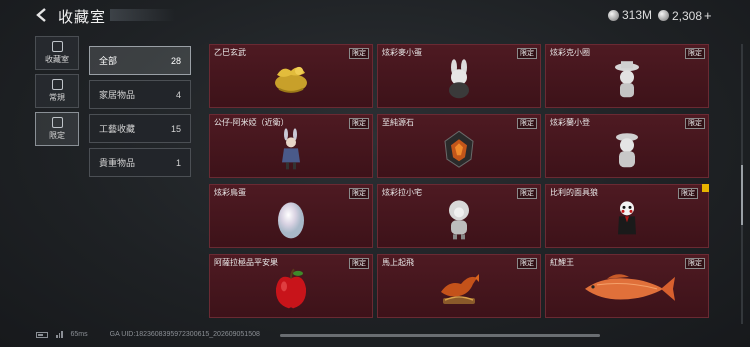 The image size is (750, 347). Describe the element at coordinates (178, 162) in the screenshot. I see `category-count: 1` at that location.